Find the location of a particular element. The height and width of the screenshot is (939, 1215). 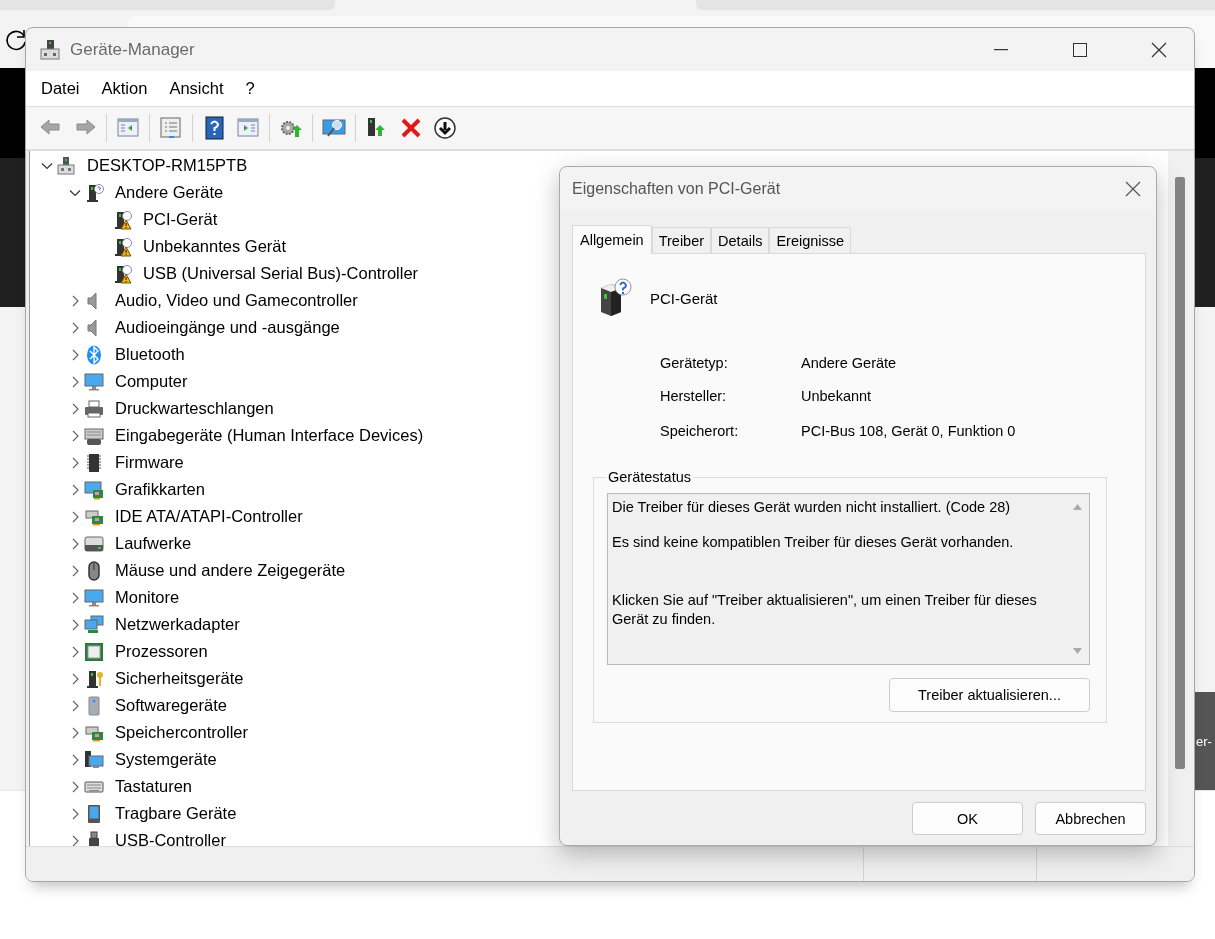

menu-item: Ansicht is located at coordinates (196, 88).